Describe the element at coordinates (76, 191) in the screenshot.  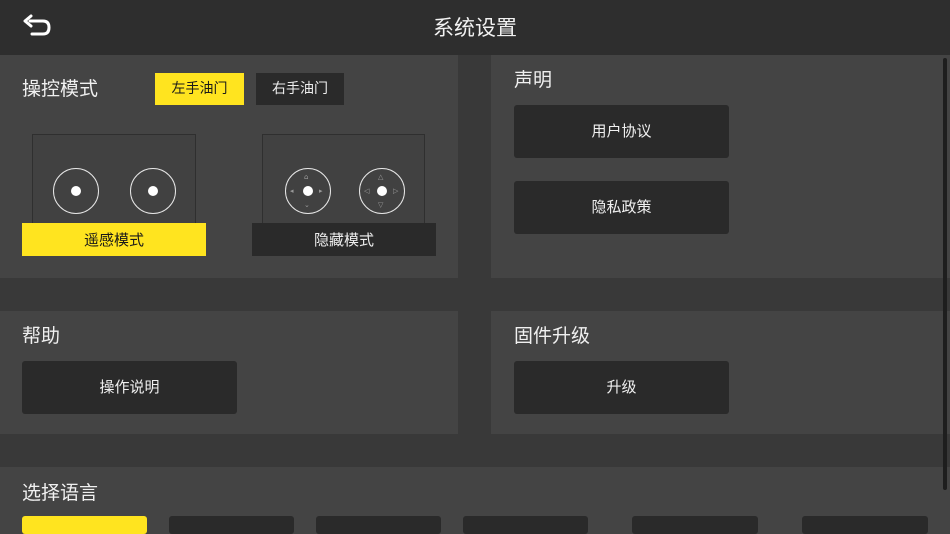
I see `left-stick-icon` at that location.